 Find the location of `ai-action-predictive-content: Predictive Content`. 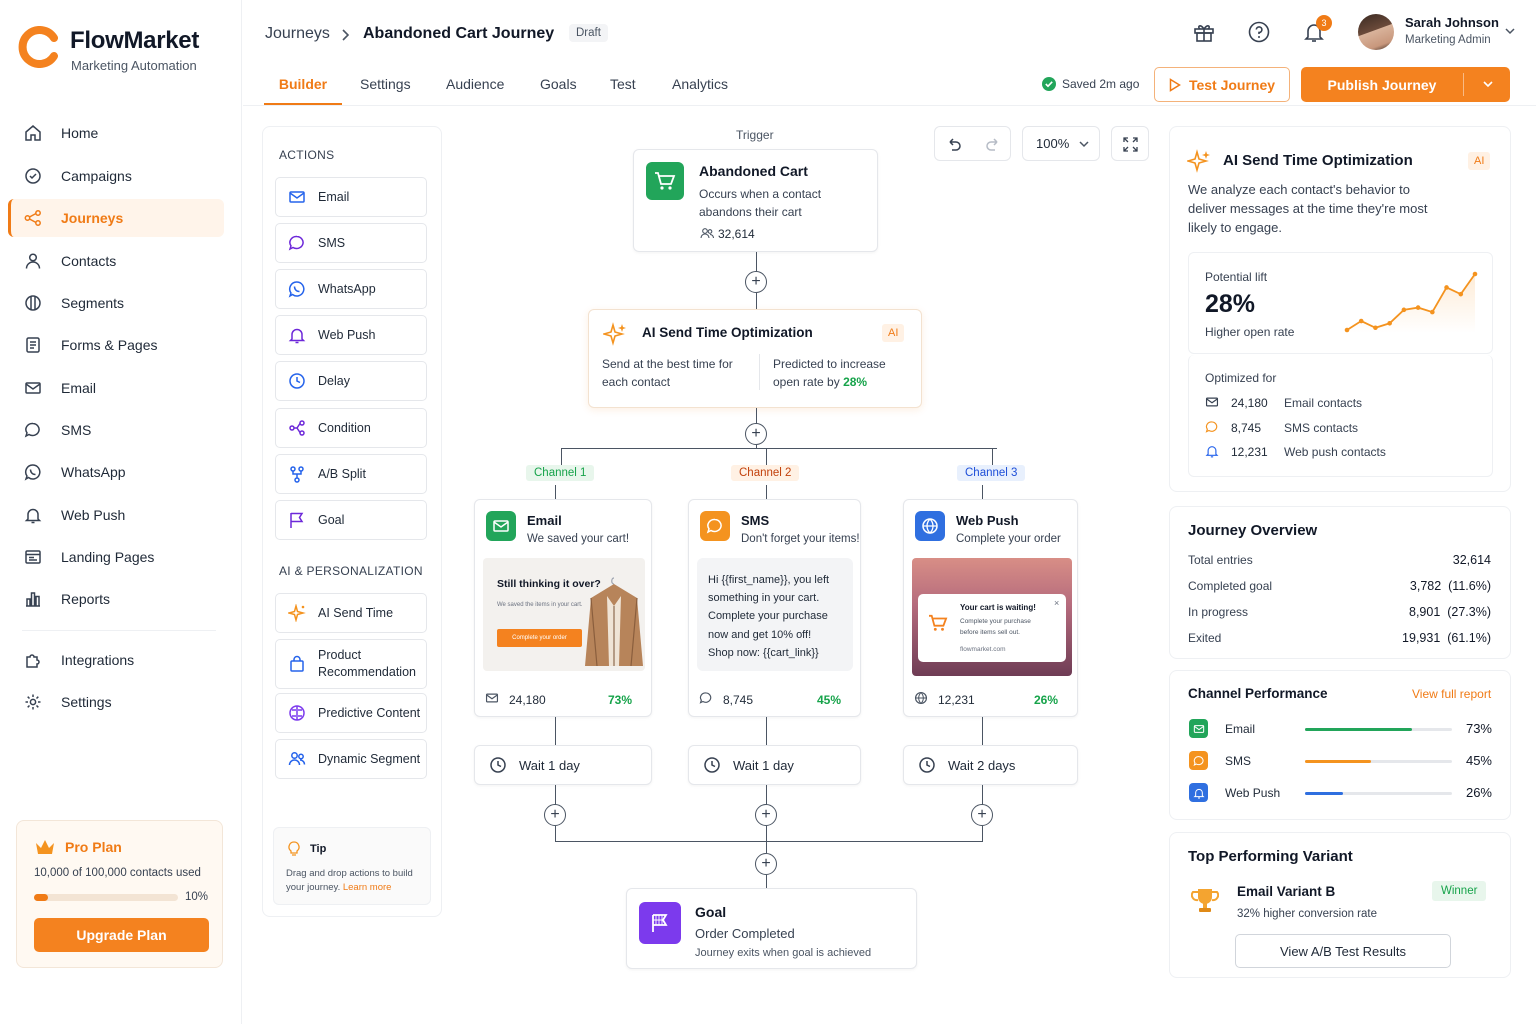

ai-action-predictive-content: Predictive Content is located at coordinates (351, 713).